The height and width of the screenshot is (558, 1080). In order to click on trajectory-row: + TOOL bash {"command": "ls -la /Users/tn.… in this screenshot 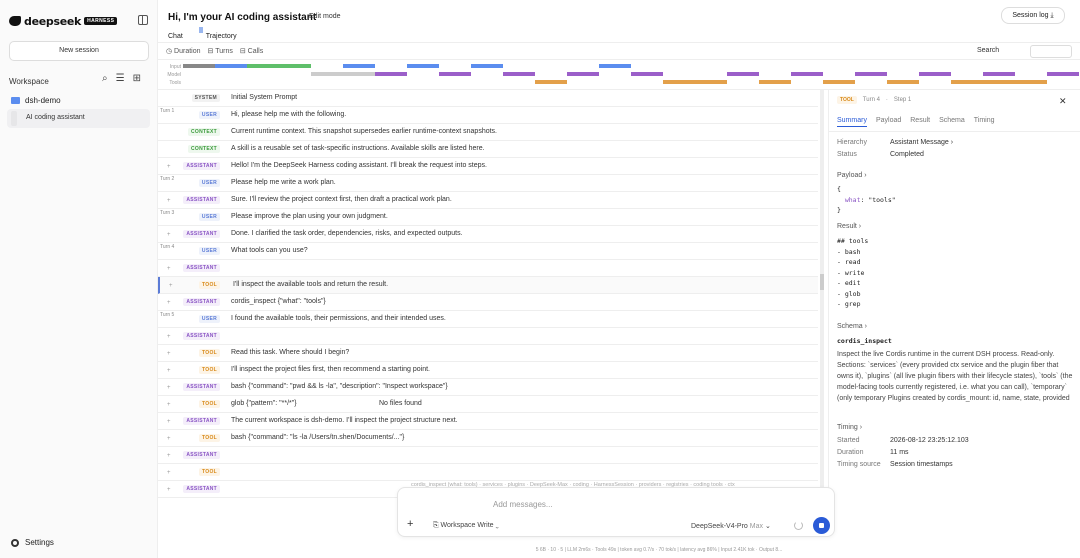, I will do `click(488, 438)`.